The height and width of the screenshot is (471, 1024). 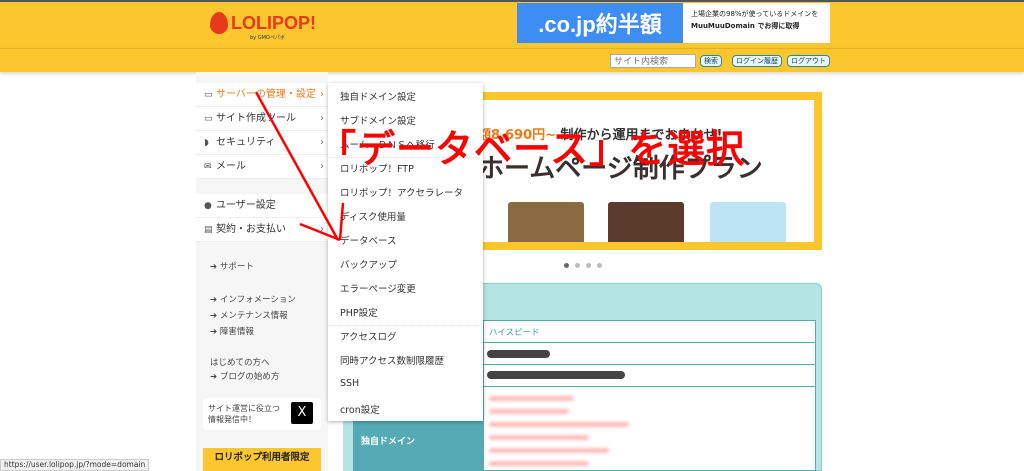 I want to click on annotation-text: 「データベース」を選択, so click(x=532, y=149).